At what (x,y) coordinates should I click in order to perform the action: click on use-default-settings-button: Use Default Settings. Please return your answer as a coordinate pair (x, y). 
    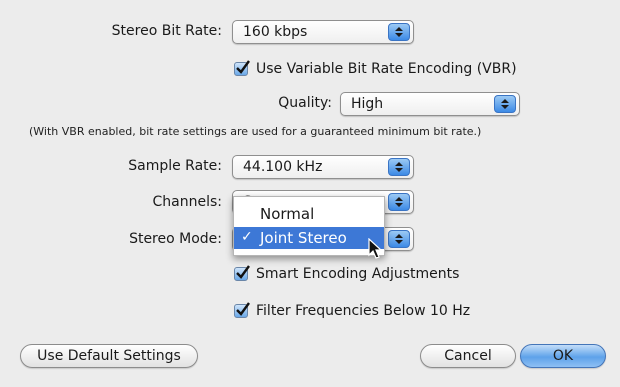
    Looking at the image, I should click on (109, 356).